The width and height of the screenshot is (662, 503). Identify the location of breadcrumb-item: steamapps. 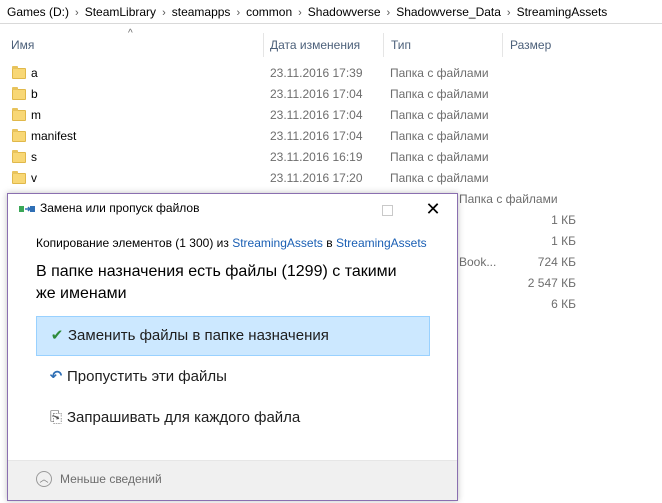
(201, 12).